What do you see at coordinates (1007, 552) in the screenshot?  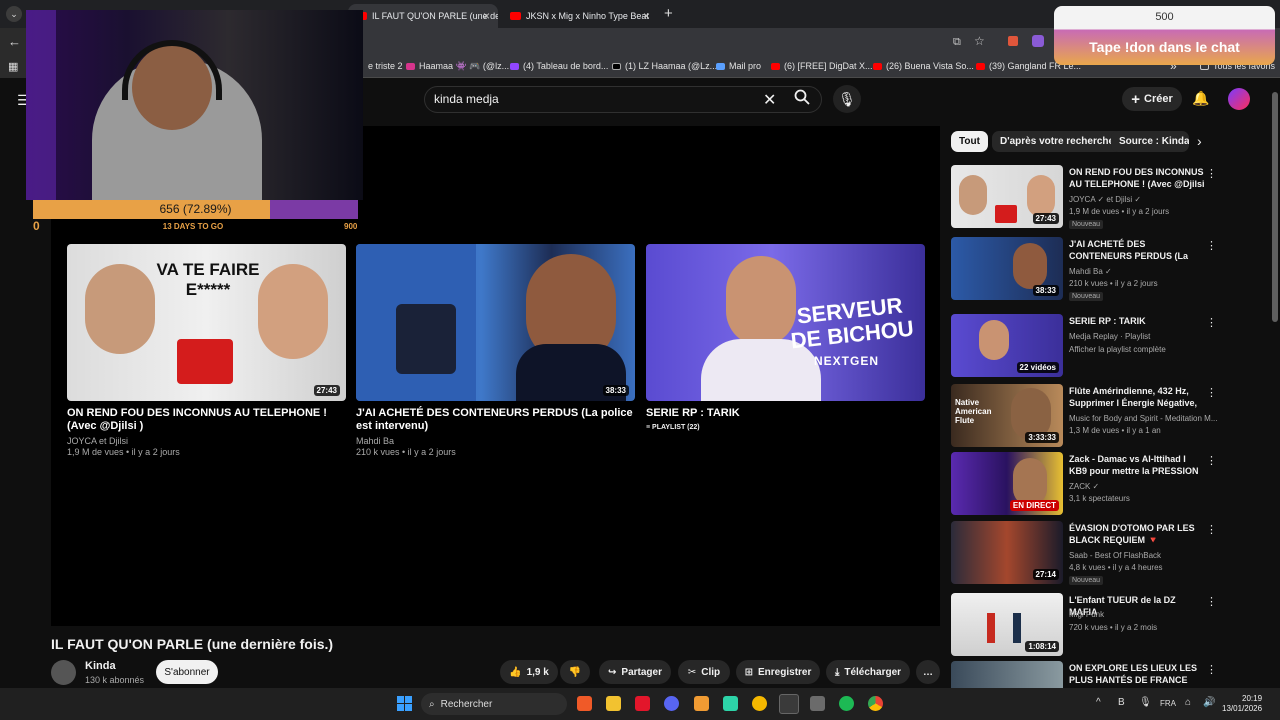 I see `video-thumbnail: 27:14` at bounding box center [1007, 552].